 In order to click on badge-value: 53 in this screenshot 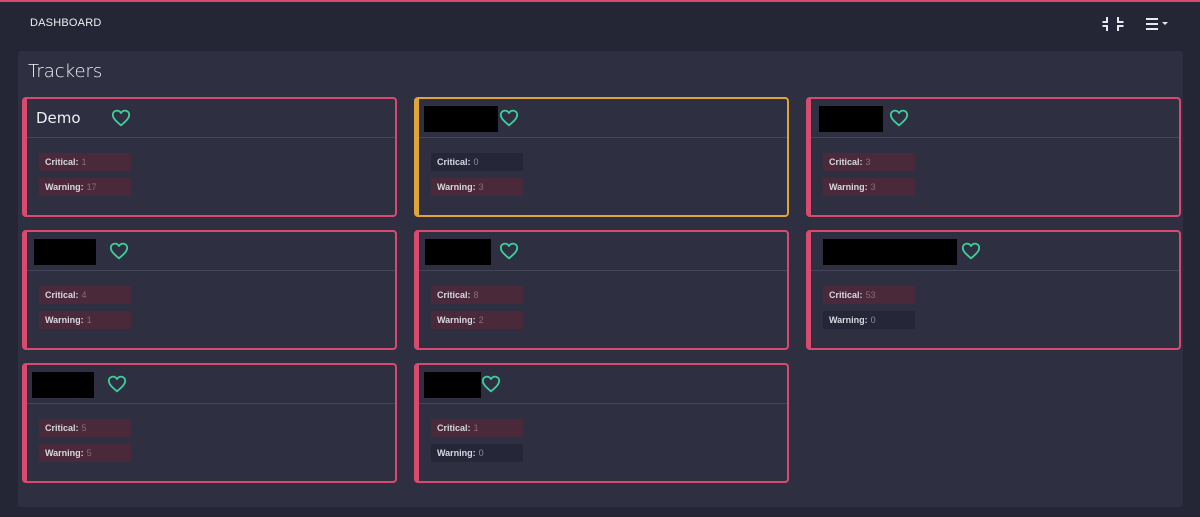, I will do `click(870, 295)`.